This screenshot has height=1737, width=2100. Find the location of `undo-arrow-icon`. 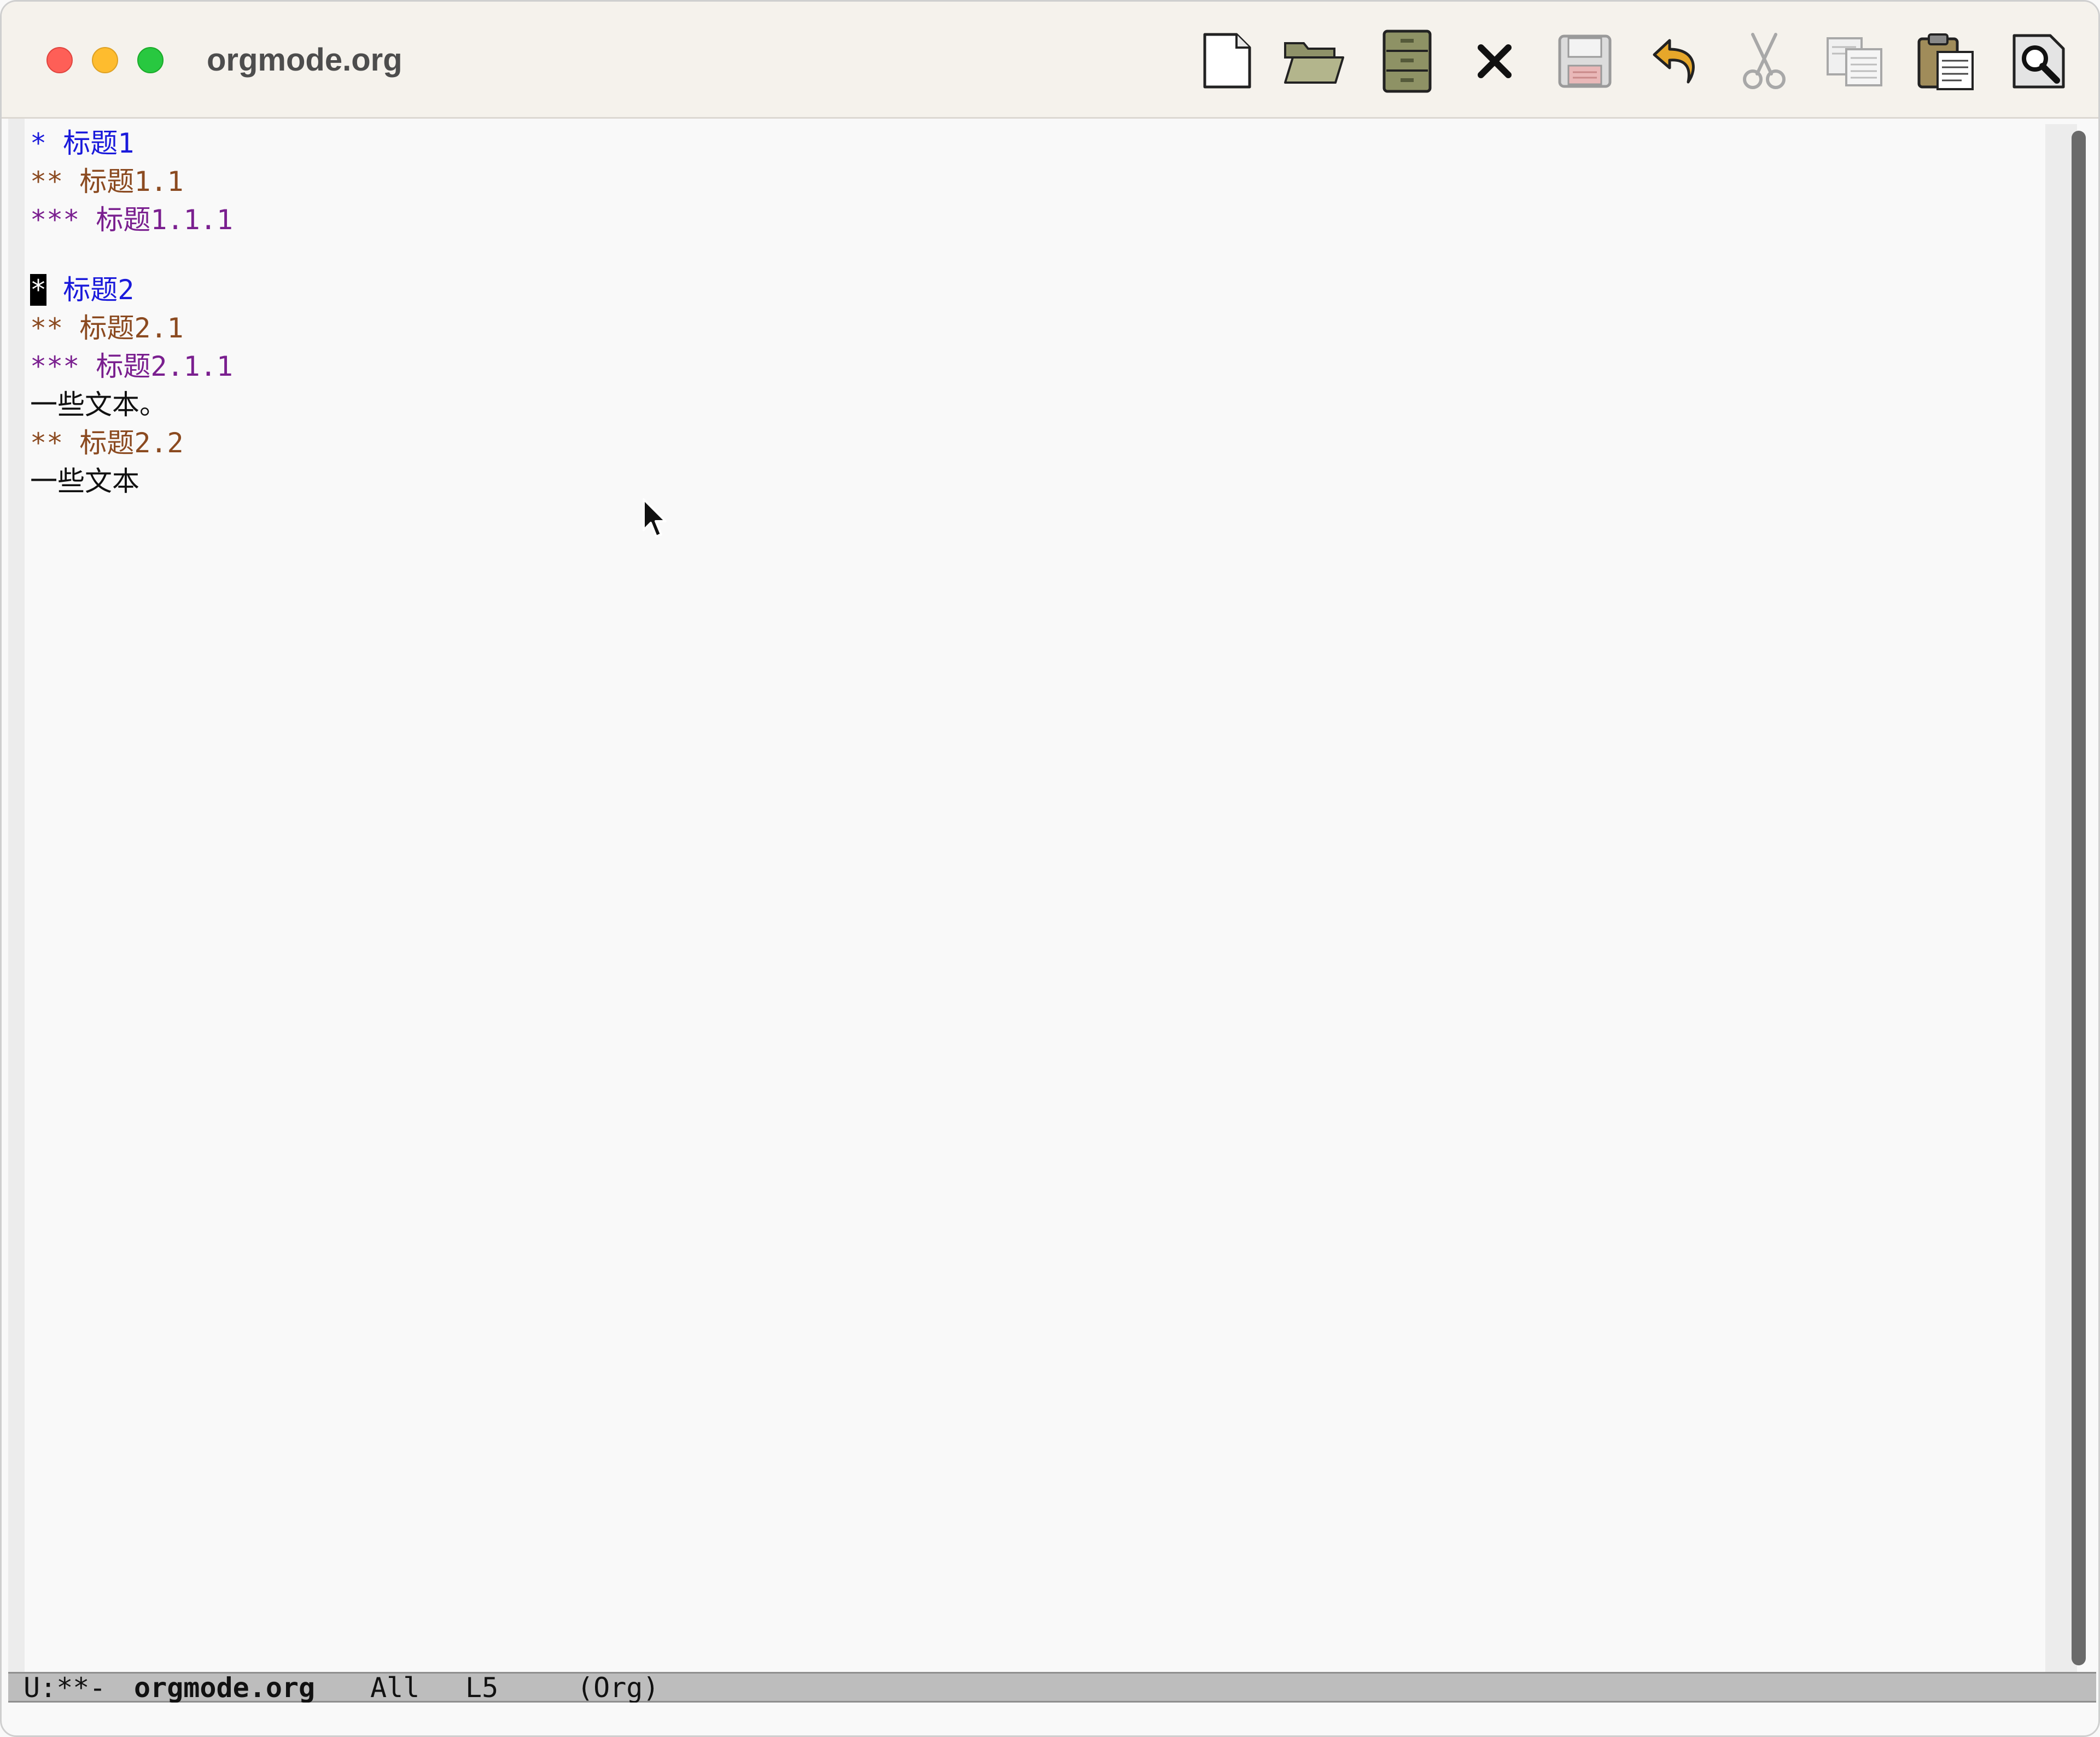

undo-arrow-icon is located at coordinates (1674, 61).